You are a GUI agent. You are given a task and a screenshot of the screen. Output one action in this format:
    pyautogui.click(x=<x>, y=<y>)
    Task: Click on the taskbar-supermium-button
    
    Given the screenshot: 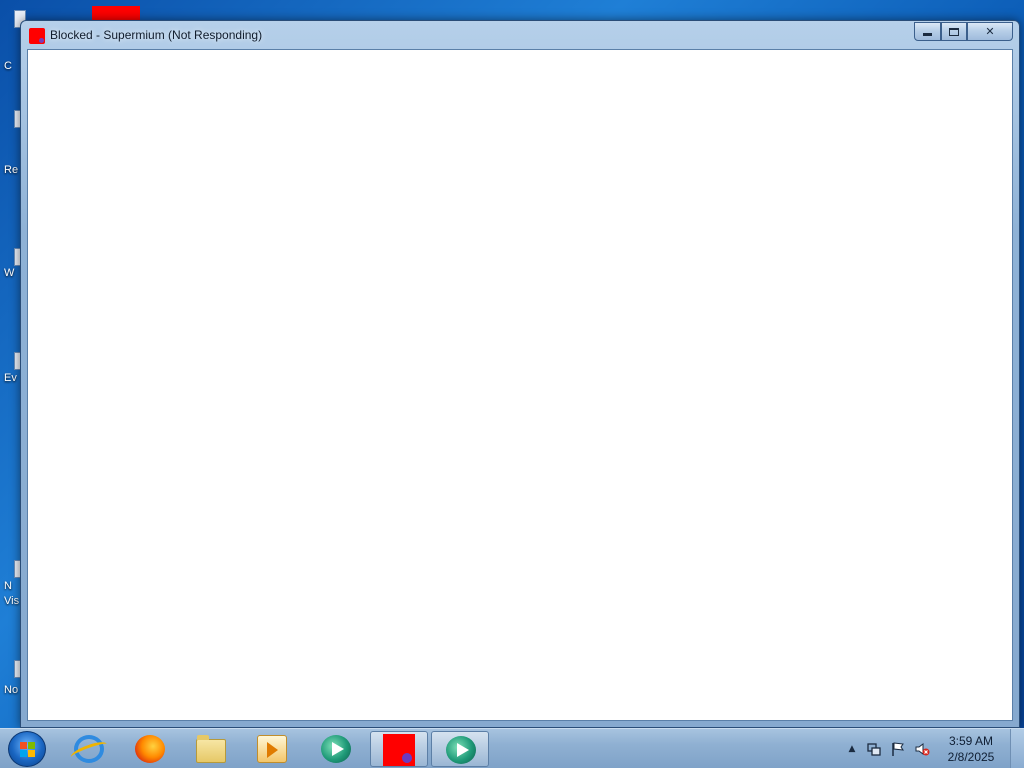 What is the action you would take?
    pyautogui.click(x=399, y=749)
    